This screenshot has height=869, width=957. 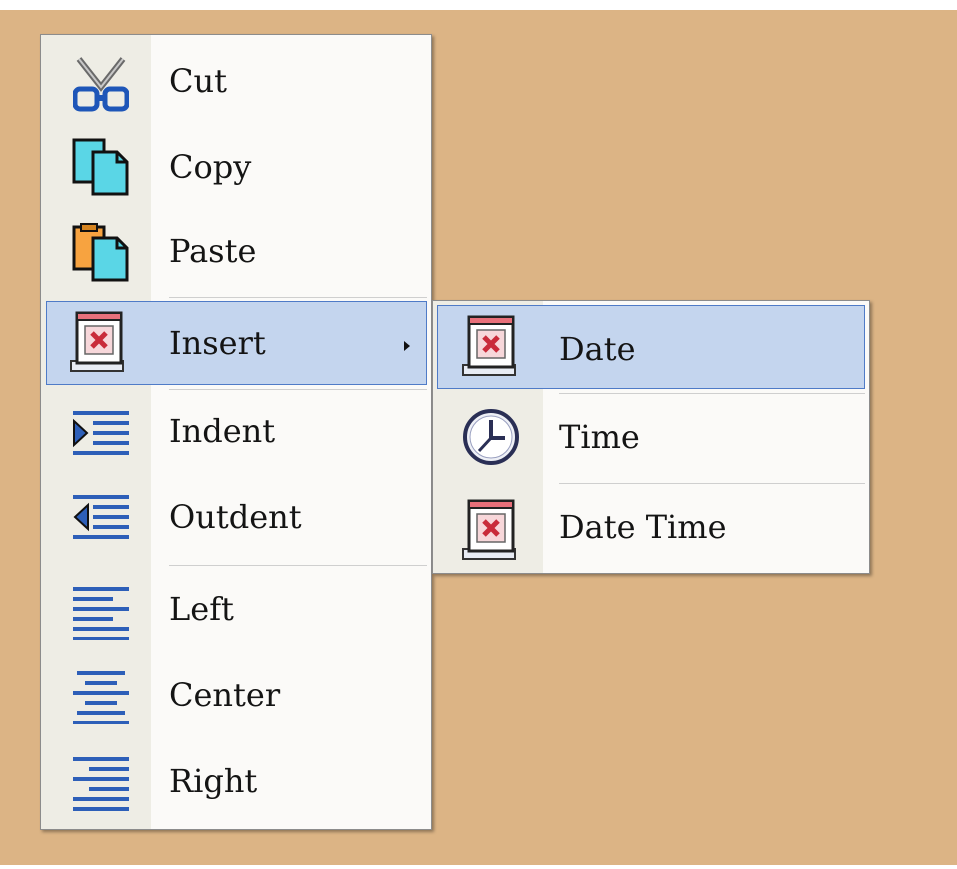 I want to click on copy-icon, so click(x=101, y=167).